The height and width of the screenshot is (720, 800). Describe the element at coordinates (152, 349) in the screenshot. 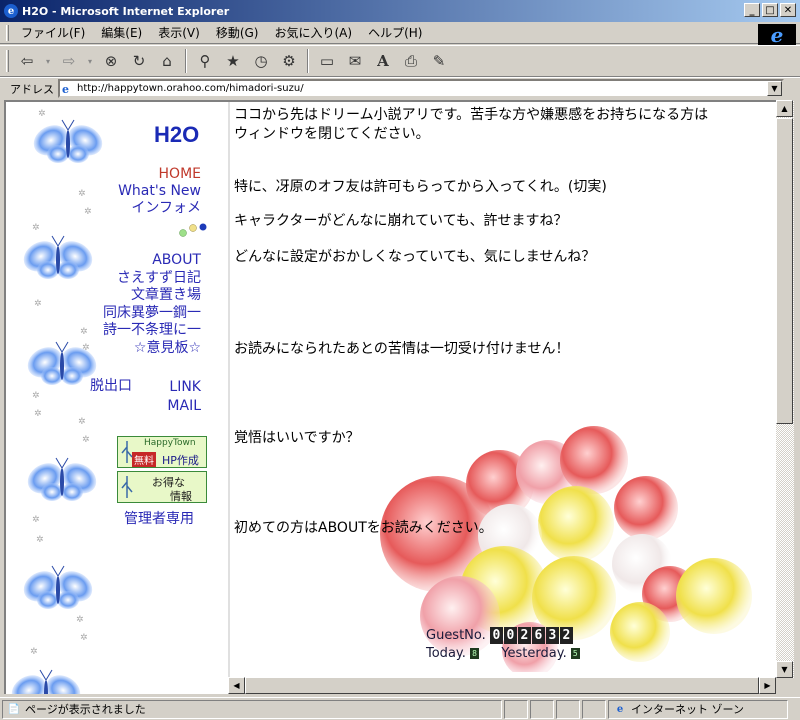

I see `nav-bbs: ☆意見板☆` at that location.